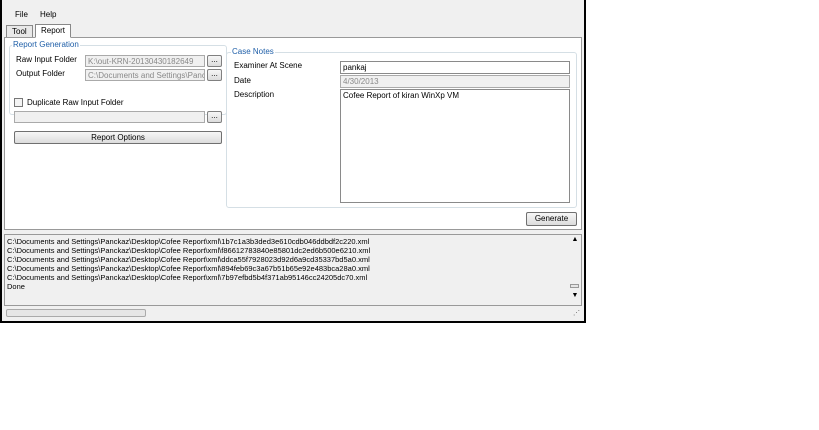 This screenshot has height=430, width=819. I want to click on case-notes-legend: Case Notes, so click(253, 51).